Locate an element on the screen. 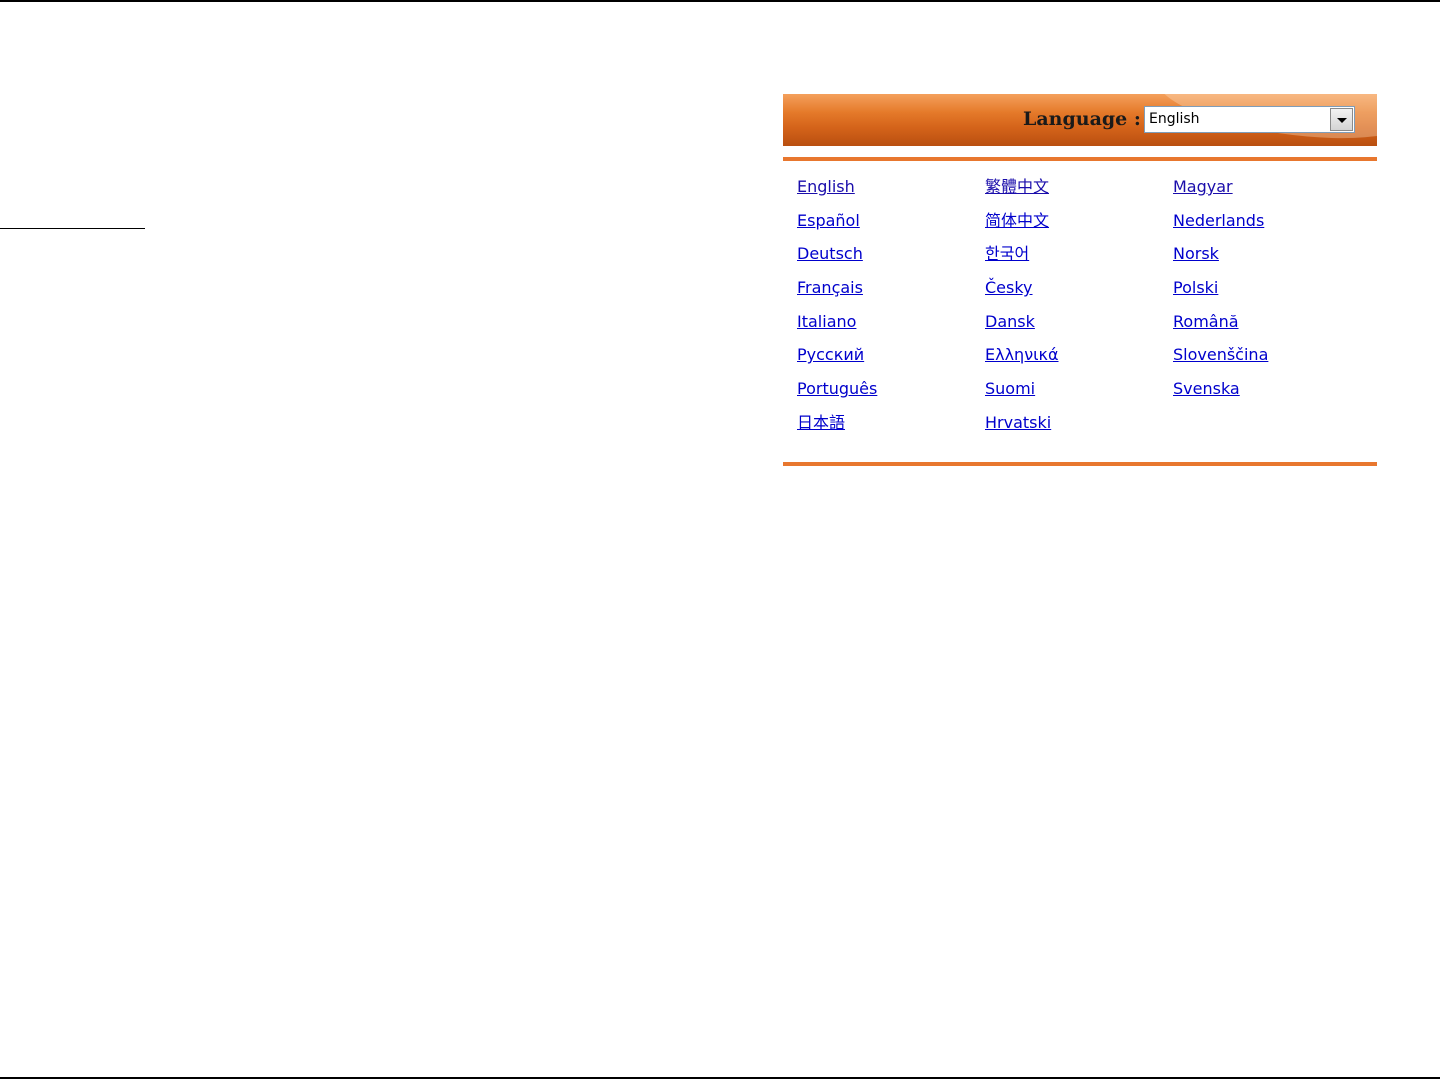 The image size is (1440, 1081). panel-divider-bottom is located at coordinates (1080, 464).